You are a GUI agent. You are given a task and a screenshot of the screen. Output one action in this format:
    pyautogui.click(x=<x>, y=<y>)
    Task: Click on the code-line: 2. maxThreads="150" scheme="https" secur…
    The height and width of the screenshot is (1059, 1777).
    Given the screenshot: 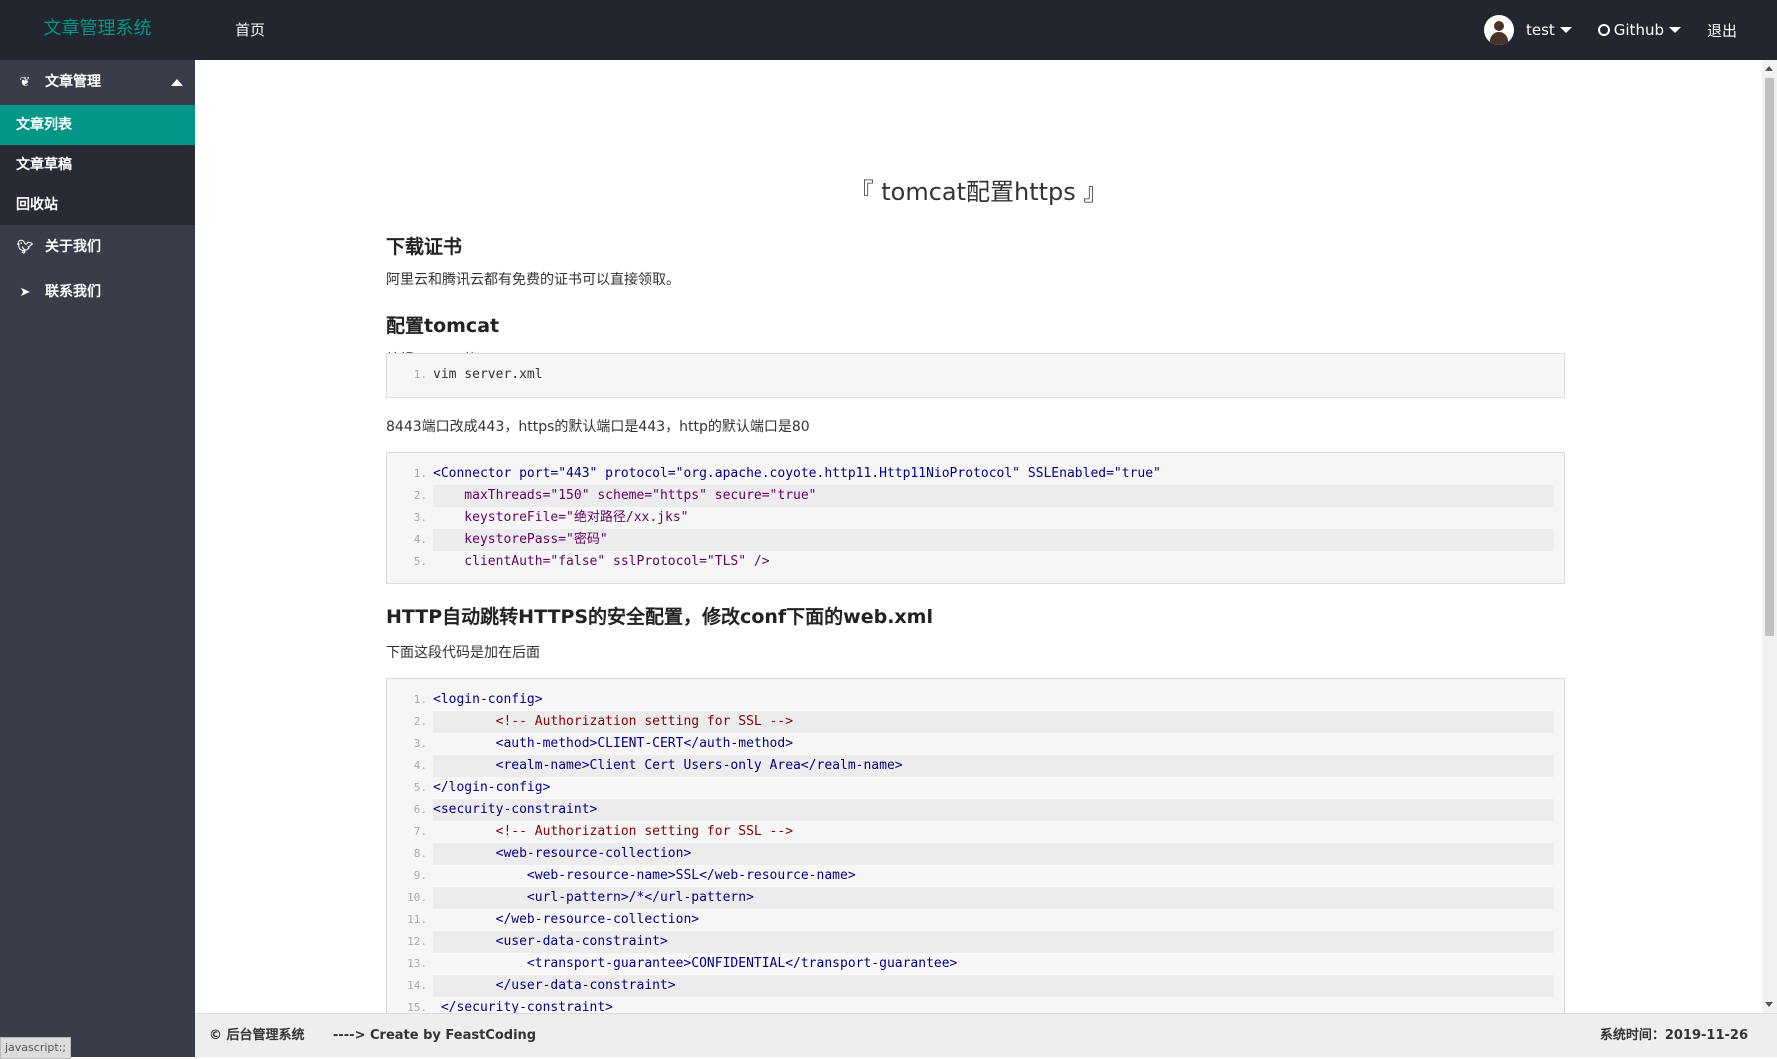 What is the action you would take?
    pyautogui.click(x=970, y=496)
    